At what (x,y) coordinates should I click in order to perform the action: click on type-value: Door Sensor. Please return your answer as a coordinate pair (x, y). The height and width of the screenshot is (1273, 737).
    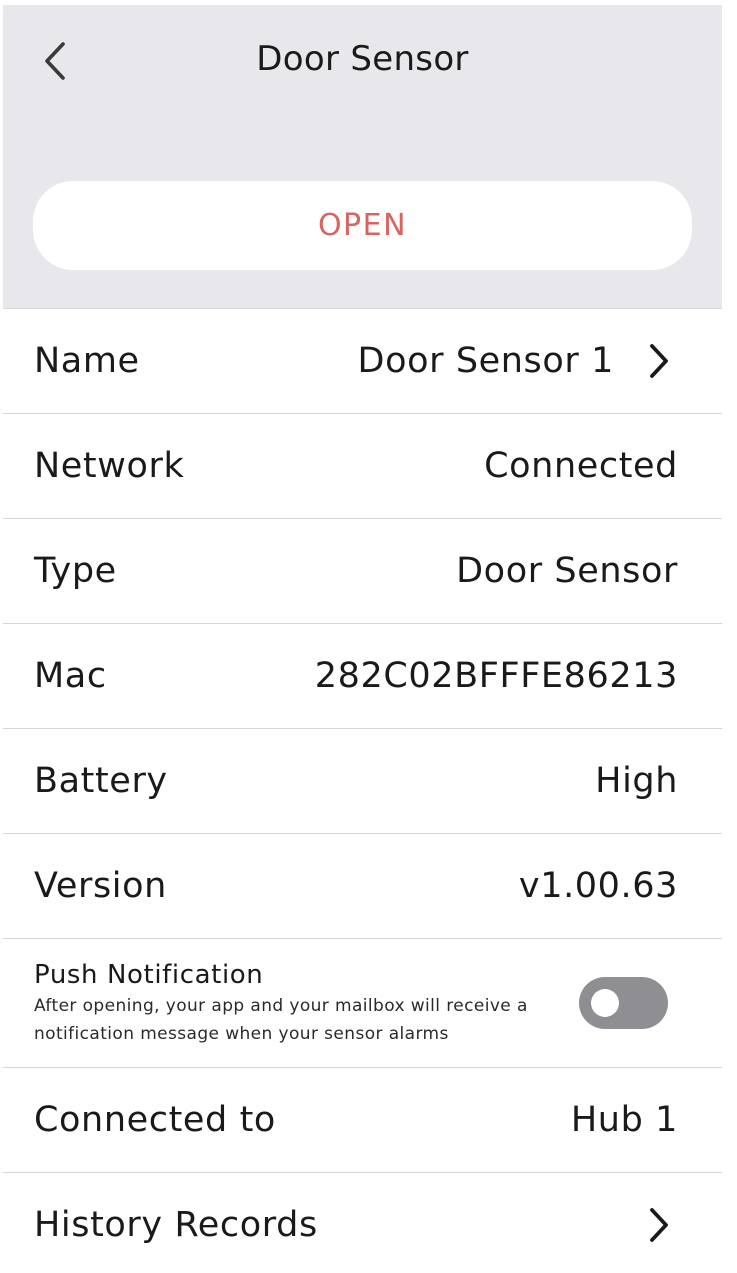
    Looking at the image, I should click on (567, 571).